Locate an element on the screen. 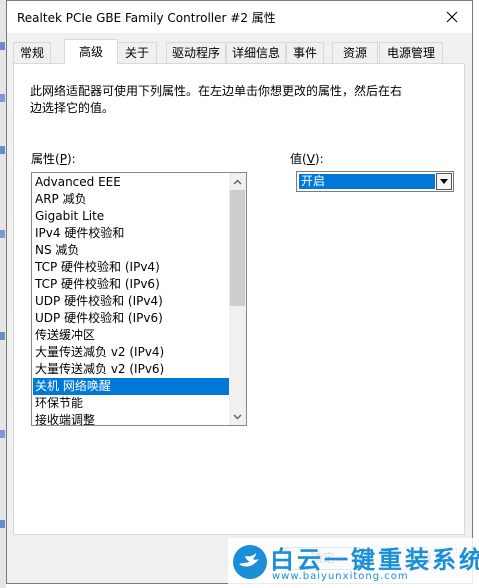 Image resolution: width=479 pixels, height=588 pixels. list-item: IPv4 硬件校验和 is located at coordinates (131, 233).